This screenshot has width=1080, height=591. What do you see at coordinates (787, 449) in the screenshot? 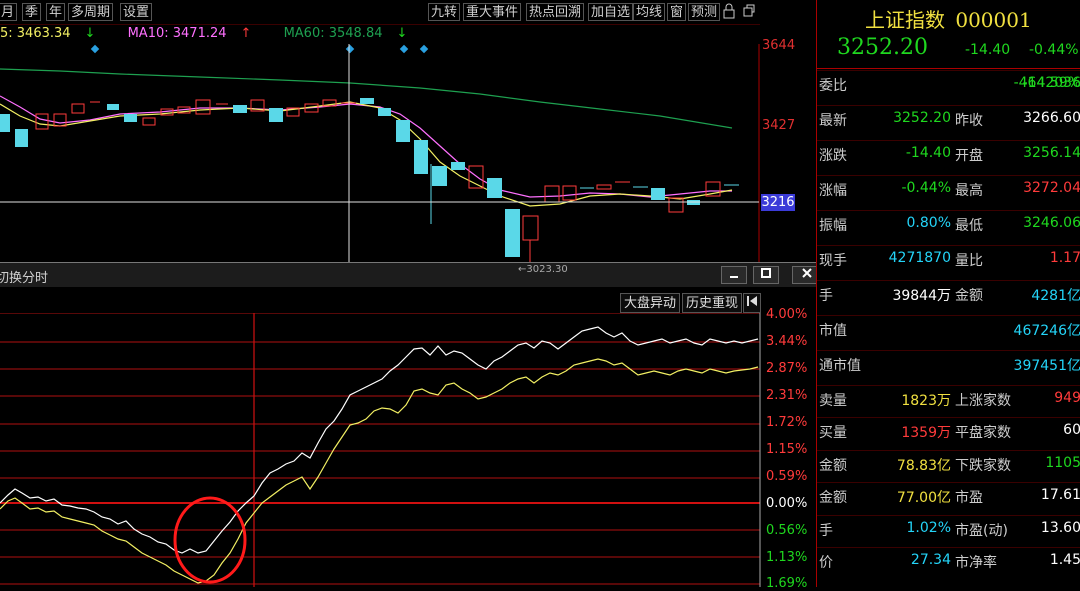
I see `pct-label: 1.15%` at bounding box center [787, 449].